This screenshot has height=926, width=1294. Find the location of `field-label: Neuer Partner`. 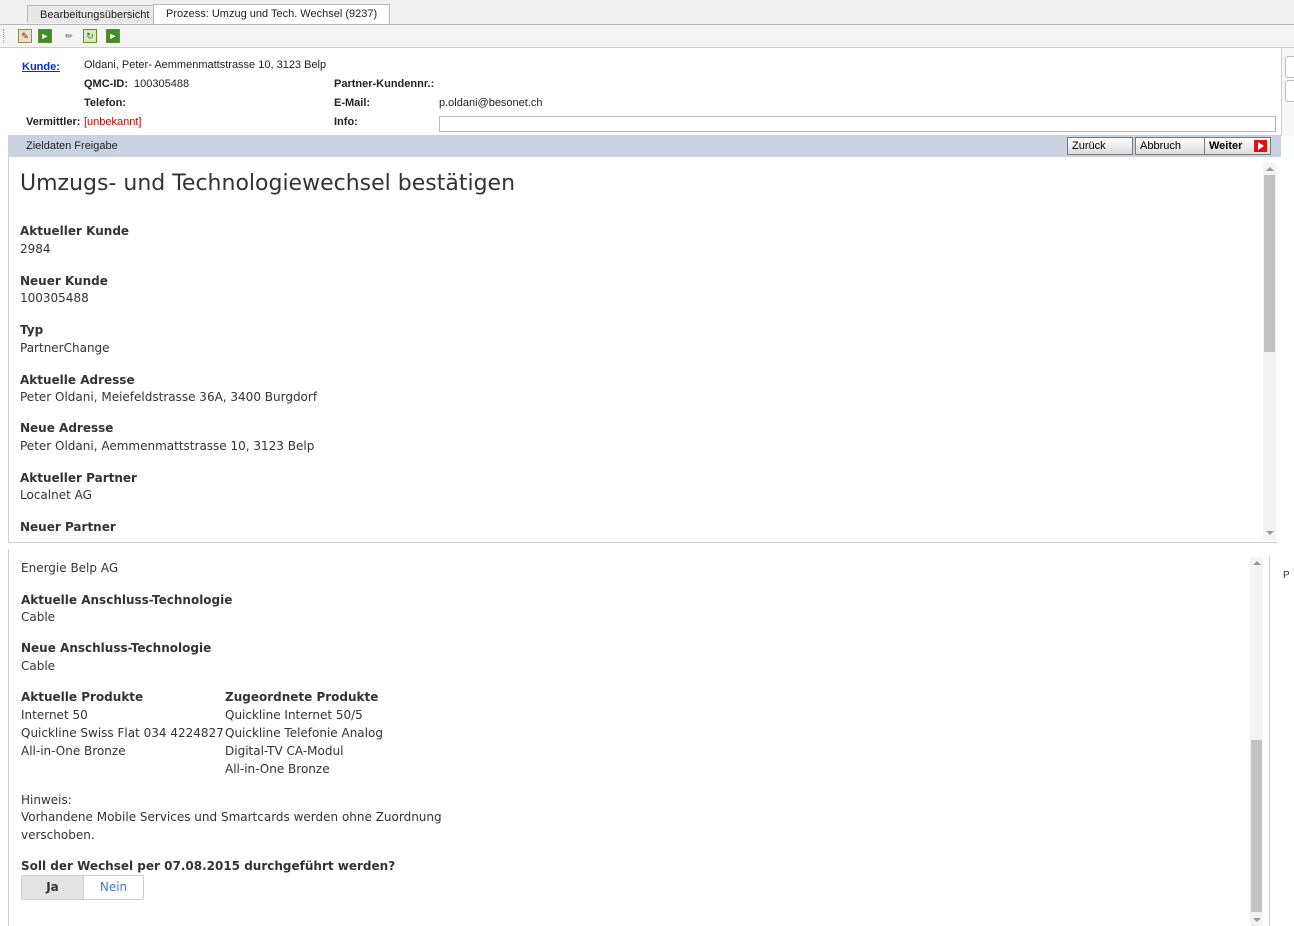

field-label: Neuer Partner is located at coordinates (68, 527).